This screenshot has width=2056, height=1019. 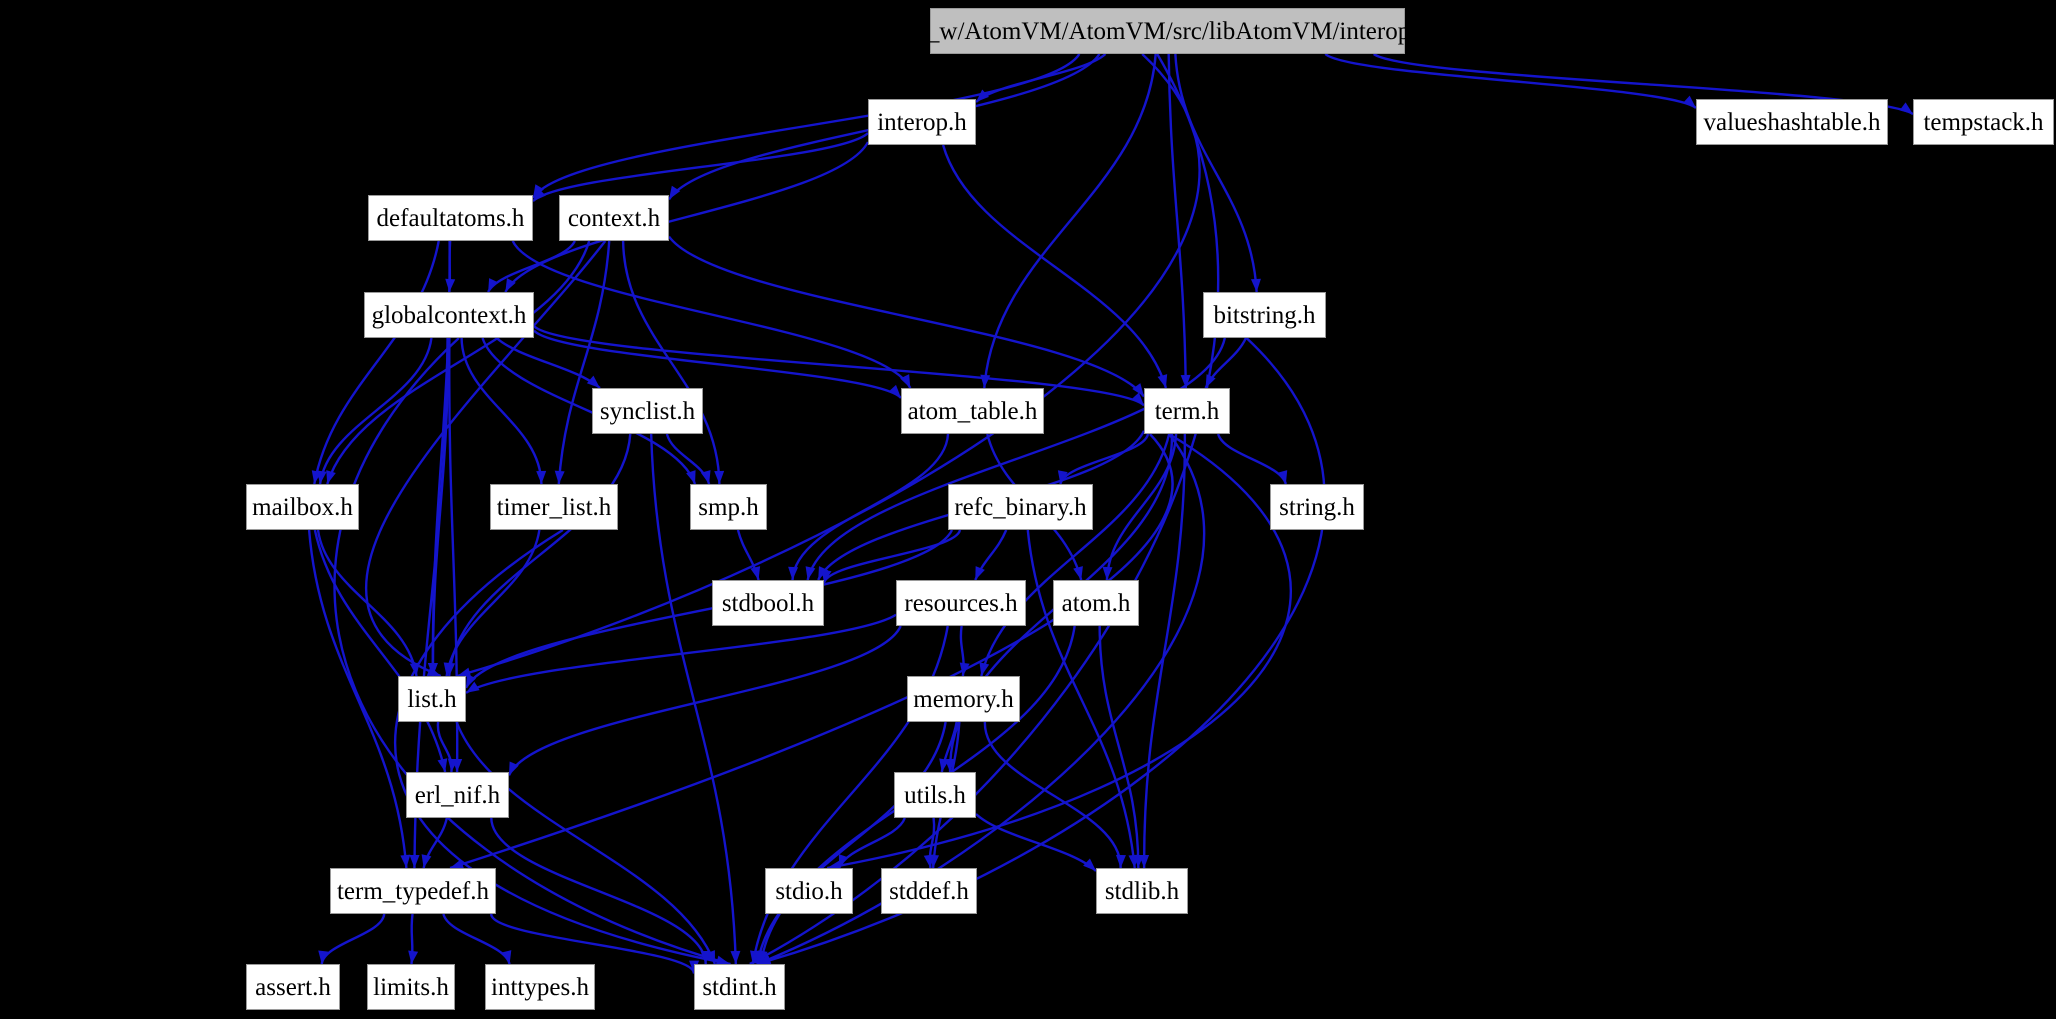 I want to click on graph-node-resources-h: resources.h, so click(x=961, y=603).